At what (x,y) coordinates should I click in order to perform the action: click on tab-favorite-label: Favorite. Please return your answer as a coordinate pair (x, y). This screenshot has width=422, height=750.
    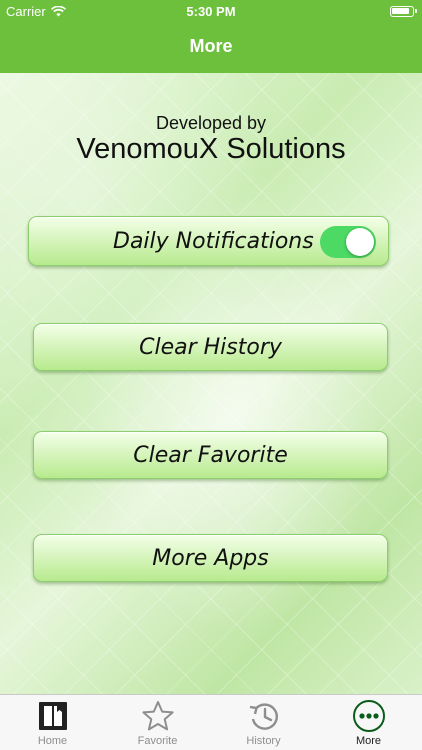
    Looking at the image, I should click on (157, 741).